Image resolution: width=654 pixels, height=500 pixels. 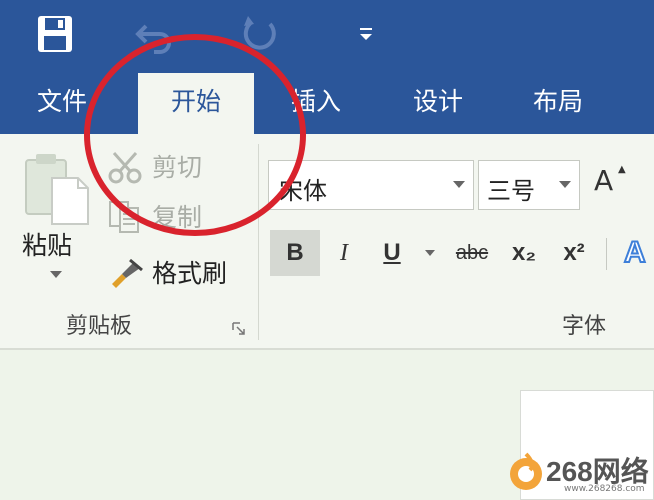 I want to click on tab-design: 设计, so click(x=438, y=103).